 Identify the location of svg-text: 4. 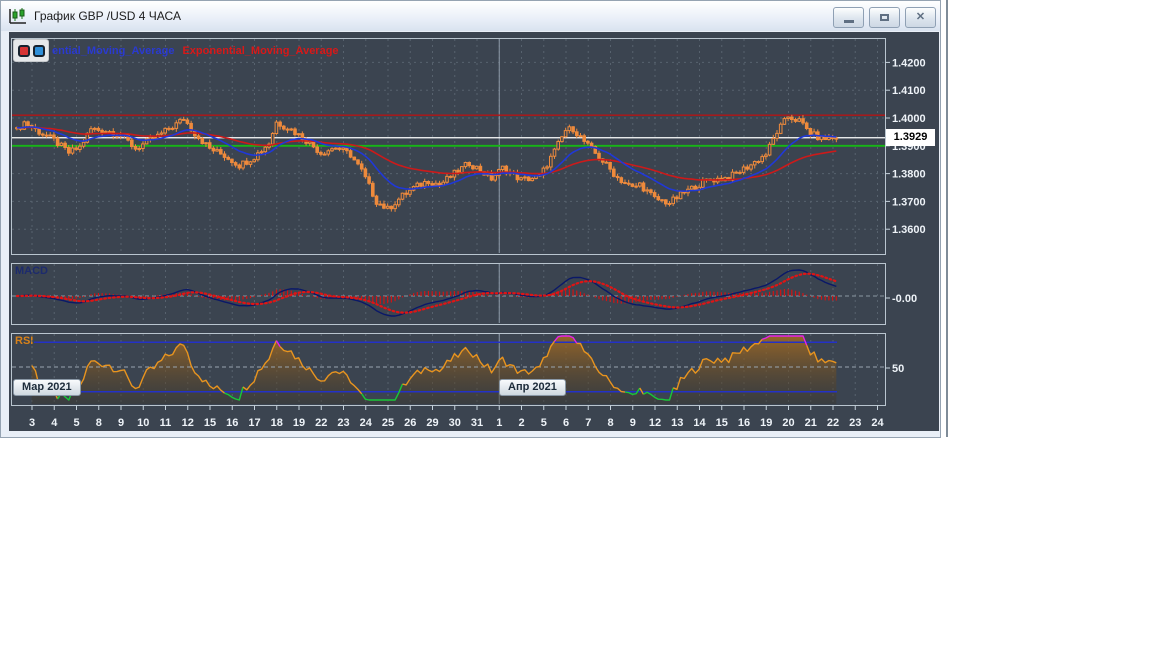
(54, 423).